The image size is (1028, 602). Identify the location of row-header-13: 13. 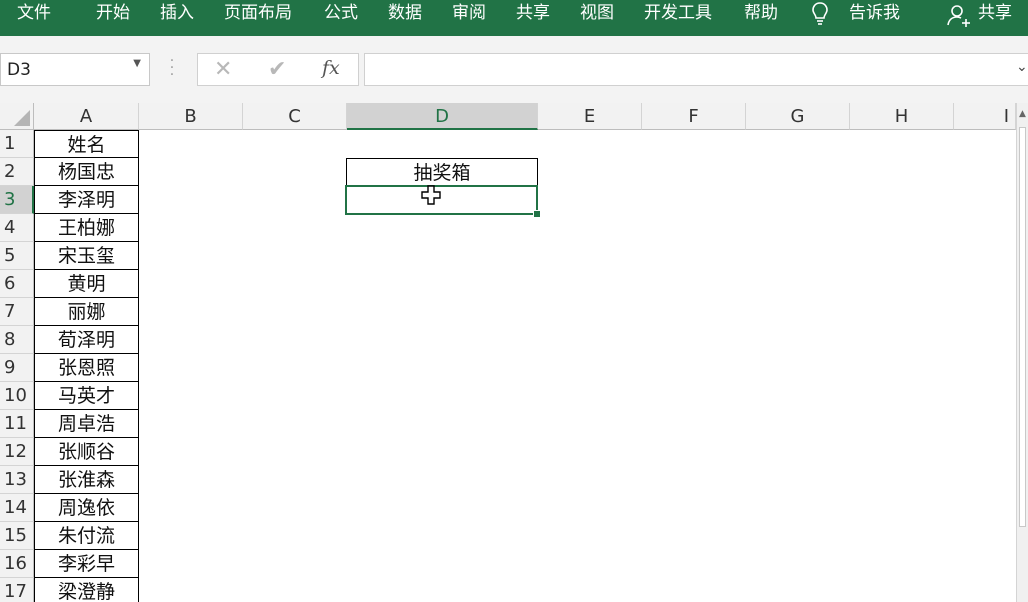
(17, 480).